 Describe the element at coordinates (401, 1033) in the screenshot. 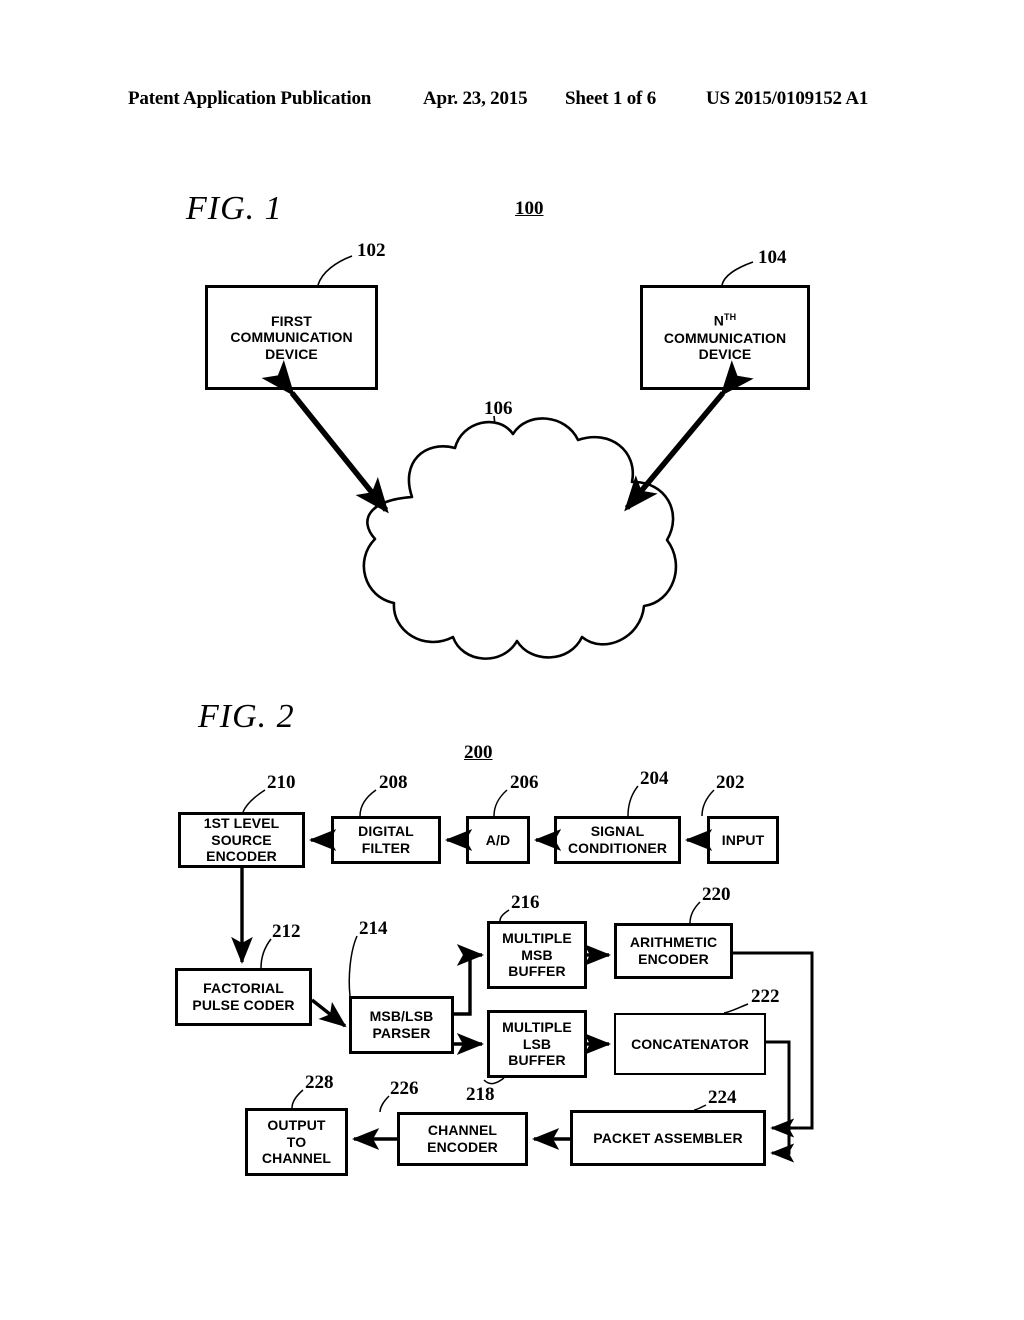

I see `parser-line2: PARSER` at that location.